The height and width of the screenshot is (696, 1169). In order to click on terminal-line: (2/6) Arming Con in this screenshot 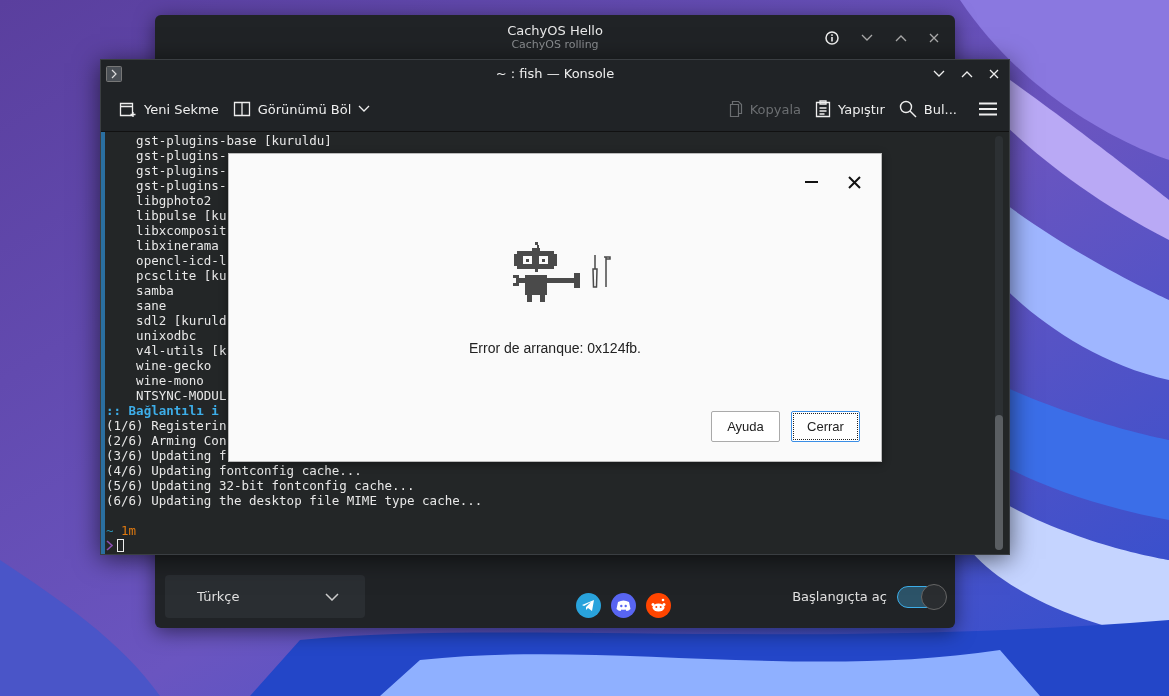, I will do `click(166, 440)`.